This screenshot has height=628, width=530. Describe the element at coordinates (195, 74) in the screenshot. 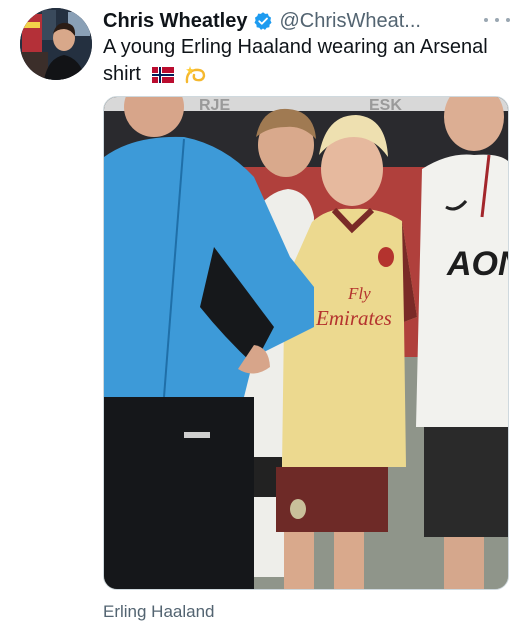

I see `dizzy-emoji-icon` at that location.